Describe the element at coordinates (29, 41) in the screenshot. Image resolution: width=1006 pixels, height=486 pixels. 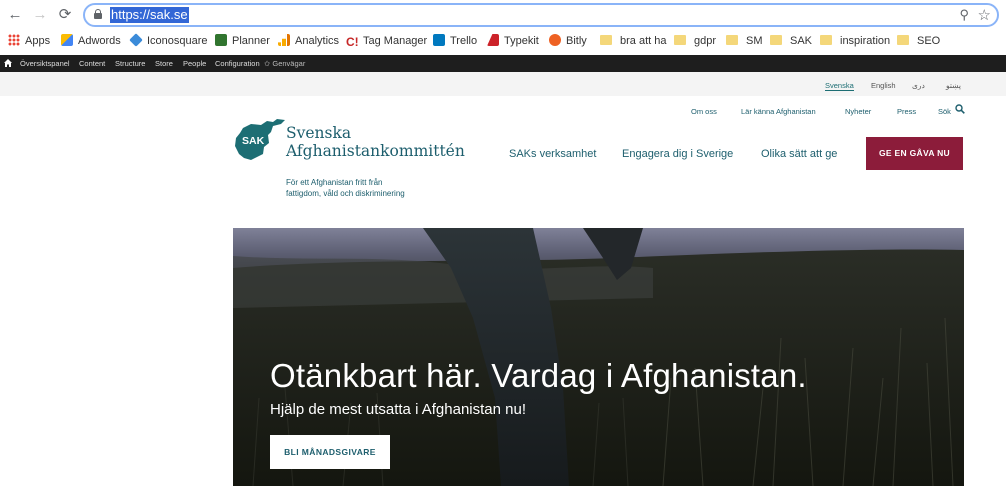
I see `bookmark-apps: Apps` at that location.